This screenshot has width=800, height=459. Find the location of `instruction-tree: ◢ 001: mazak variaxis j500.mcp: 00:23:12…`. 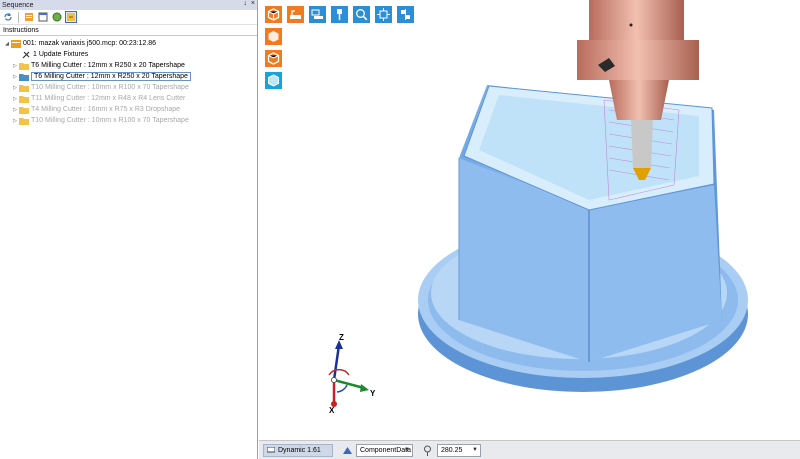

instruction-tree: ◢ 001: mazak variaxis j500.mcp: 00:23:12… is located at coordinates (128, 81).